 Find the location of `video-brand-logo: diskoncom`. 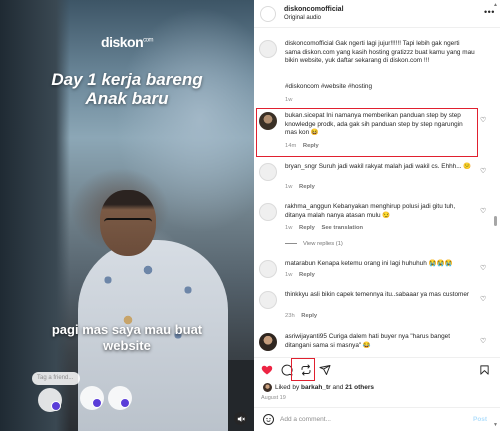

video-brand-logo: diskoncom is located at coordinates (127, 42).